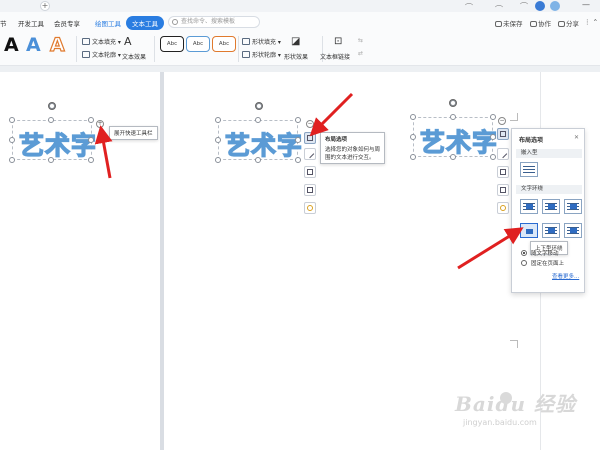 This screenshot has width=600, height=450. Describe the element at coordinates (45, 6) in the screenshot. I see `new-tab-button: +` at that location.